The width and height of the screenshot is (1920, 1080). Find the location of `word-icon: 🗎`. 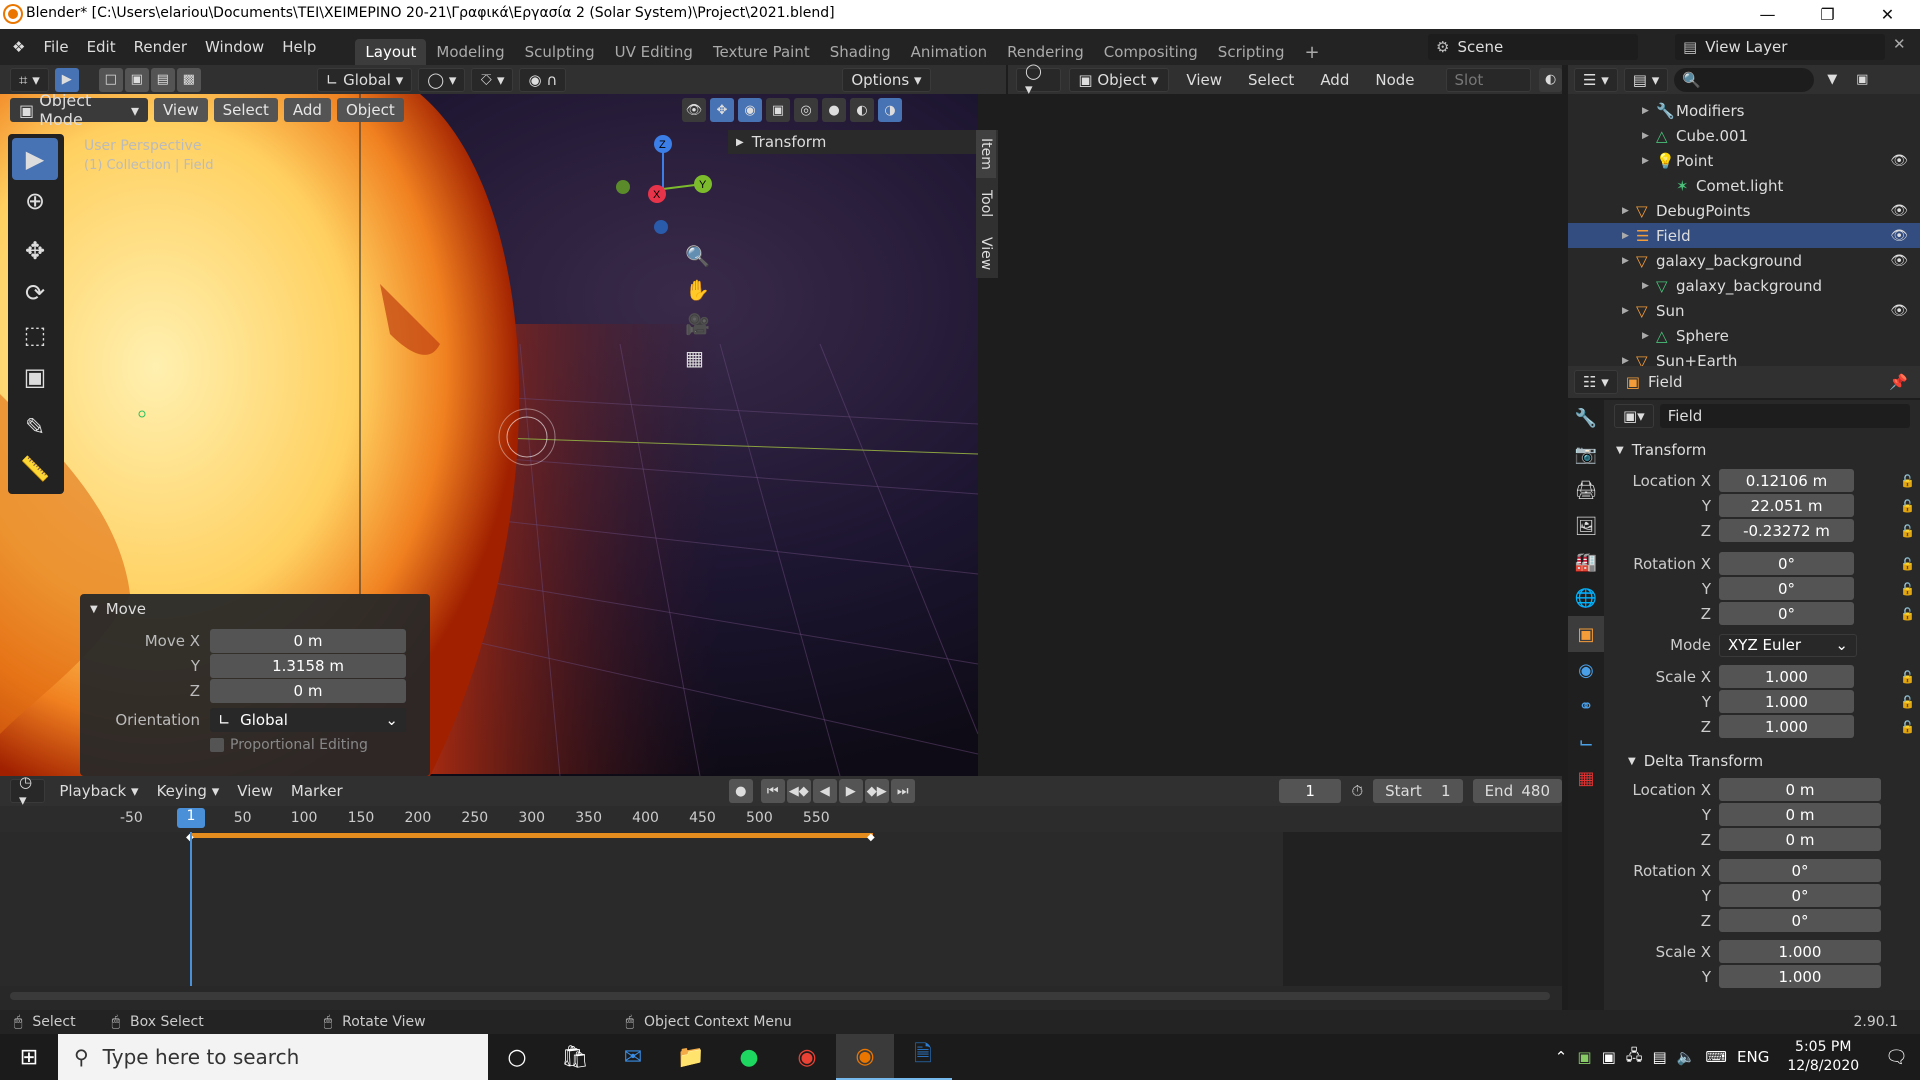

word-icon: 🗎 is located at coordinates (923, 1057).